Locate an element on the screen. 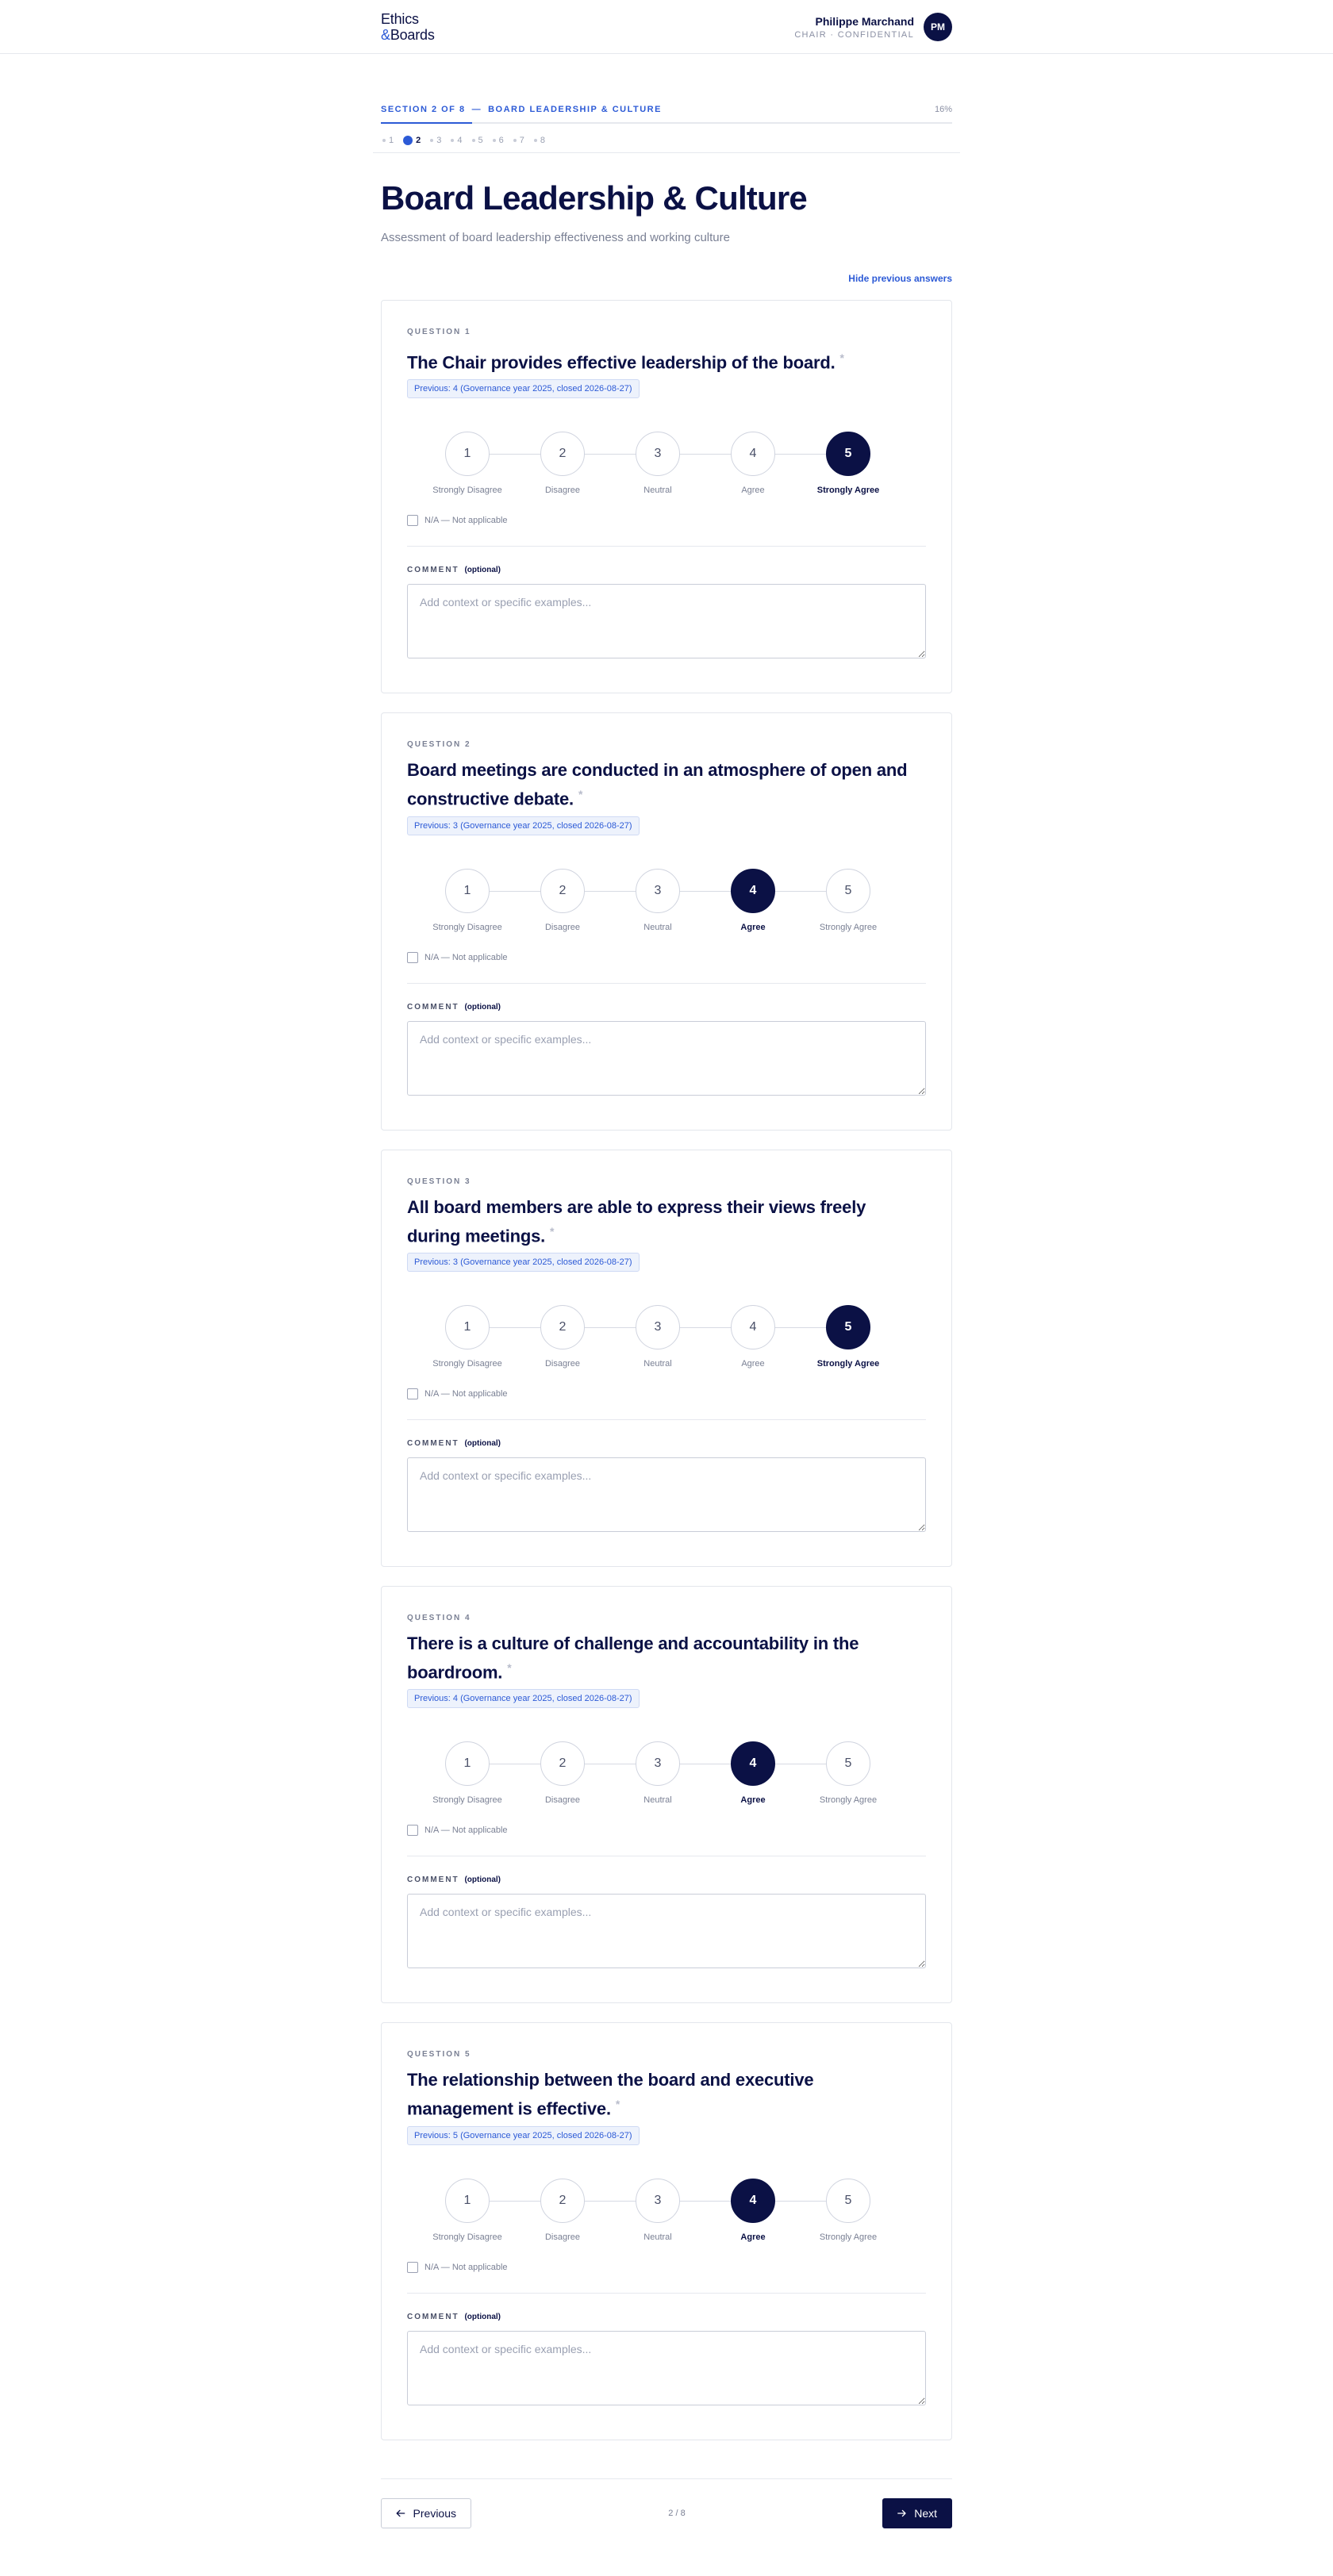 The height and width of the screenshot is (2576, 1333). section-step-5: 5 is located at coordinates (477, 140).